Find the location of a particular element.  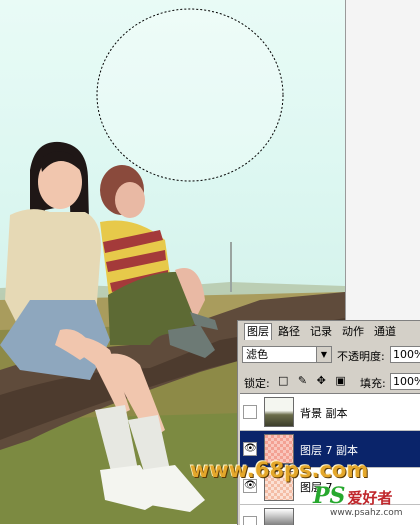

layer-name: 图层 7 副本 is located at coordinates (329, 450).